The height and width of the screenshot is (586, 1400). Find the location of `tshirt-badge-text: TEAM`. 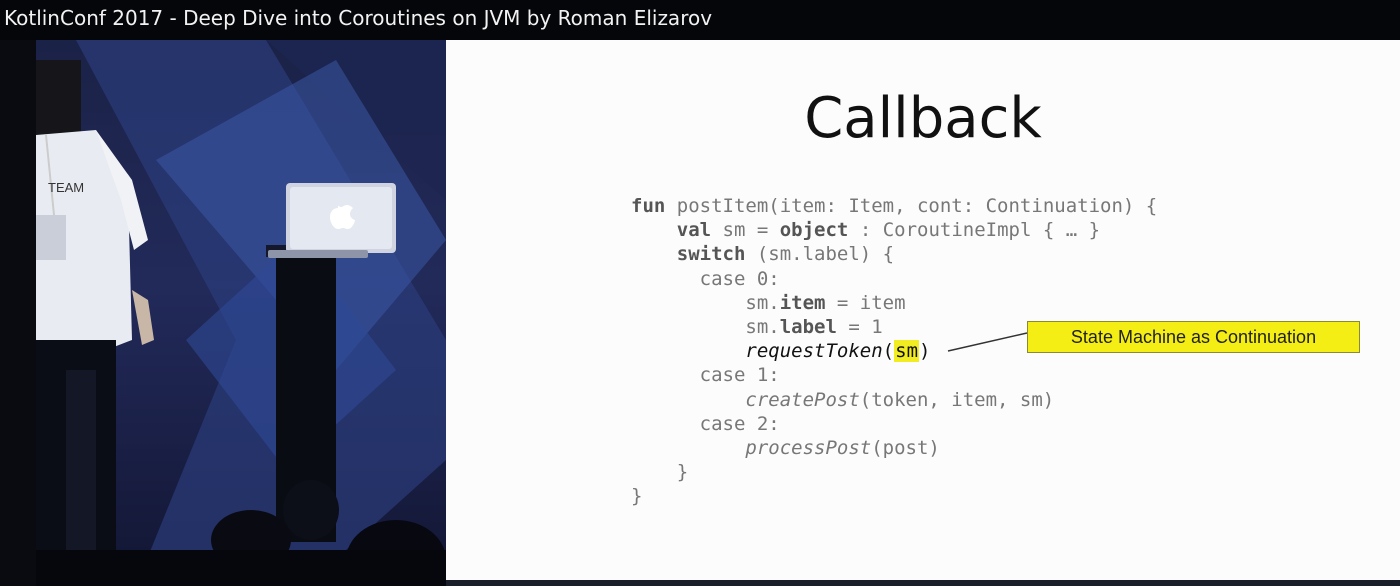

tshirt-badge-text: TEAM is located at coordinates (66, 187).